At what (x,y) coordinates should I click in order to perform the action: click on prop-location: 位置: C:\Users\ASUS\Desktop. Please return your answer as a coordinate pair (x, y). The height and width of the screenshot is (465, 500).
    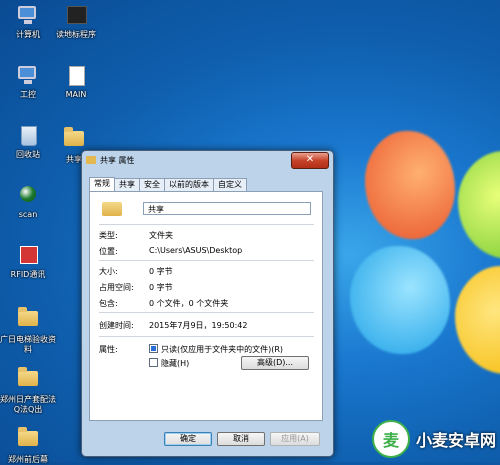
    Looking at the image, I should click on (170, 251).